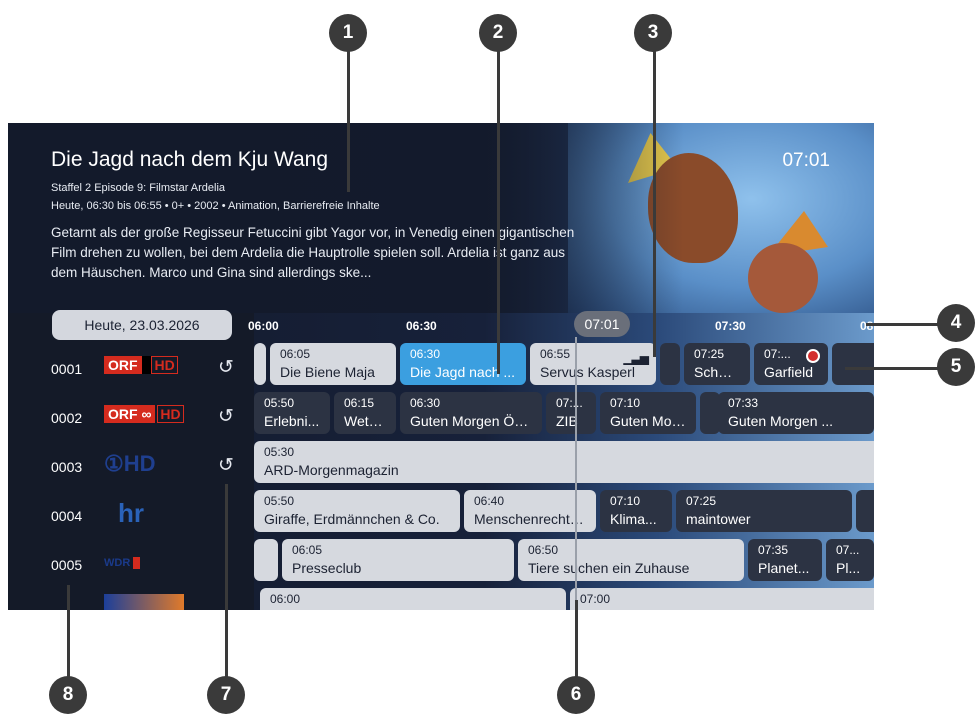 Image resolution: width=975 pixels, height=715 pixels. I want to click on channel-row: 0004 hr, so click(131, 516).